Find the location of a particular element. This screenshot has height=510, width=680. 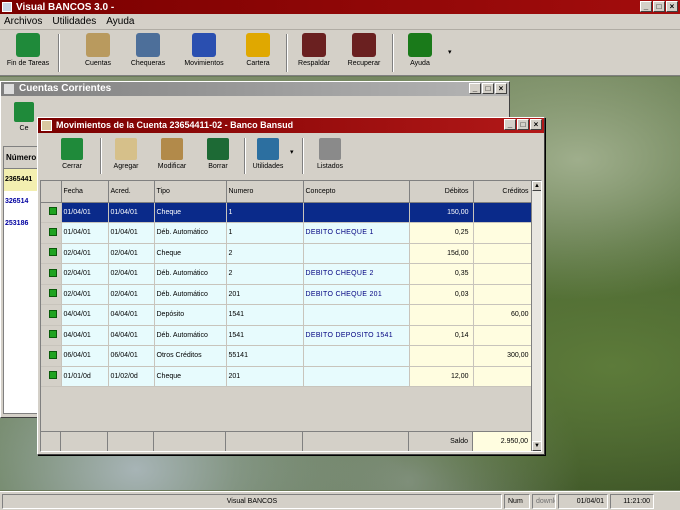

cuentas-cerrar-button: Ce is located at coordinates (24, 120).